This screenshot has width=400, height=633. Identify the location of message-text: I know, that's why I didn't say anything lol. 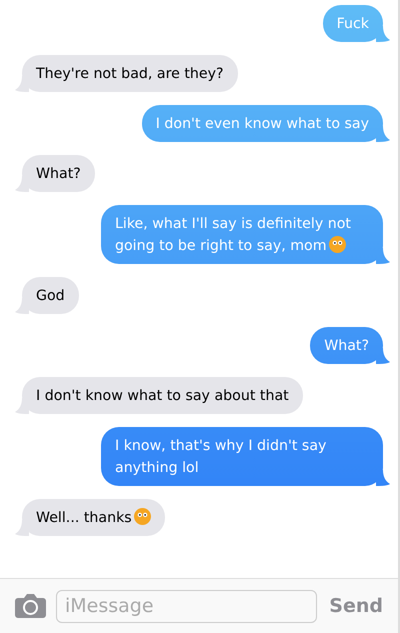
(220, 457).